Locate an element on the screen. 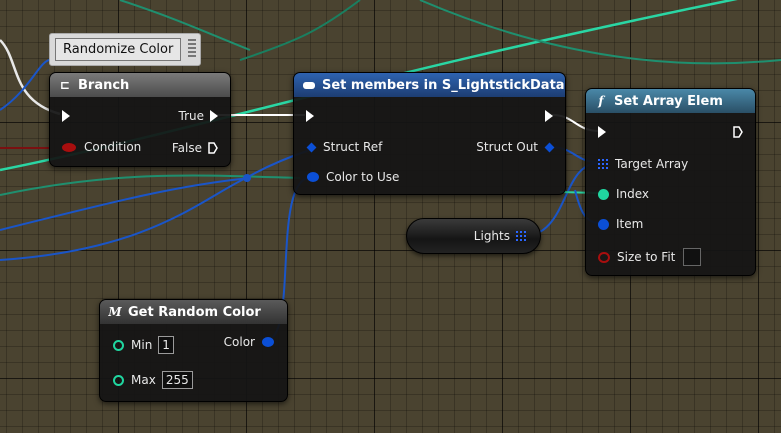 This screenshot has width=781, height=433. branch-false-pin: False is located at coordinates (195, 148).